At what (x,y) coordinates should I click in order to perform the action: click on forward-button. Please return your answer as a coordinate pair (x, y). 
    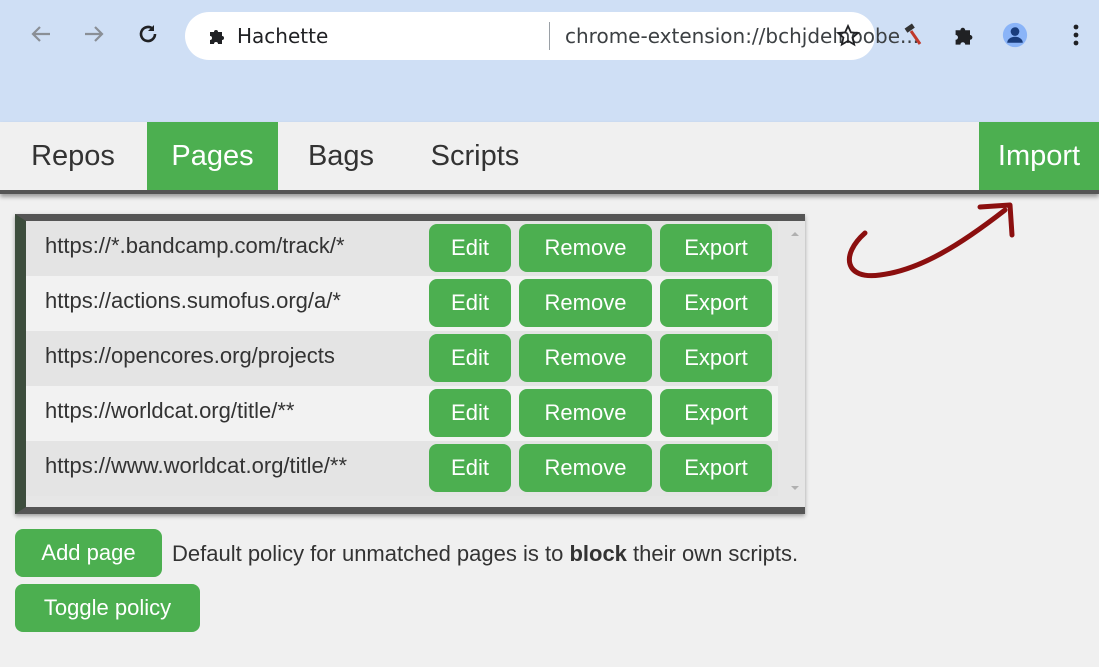
    Looking at the image, I should click on (94, 34).